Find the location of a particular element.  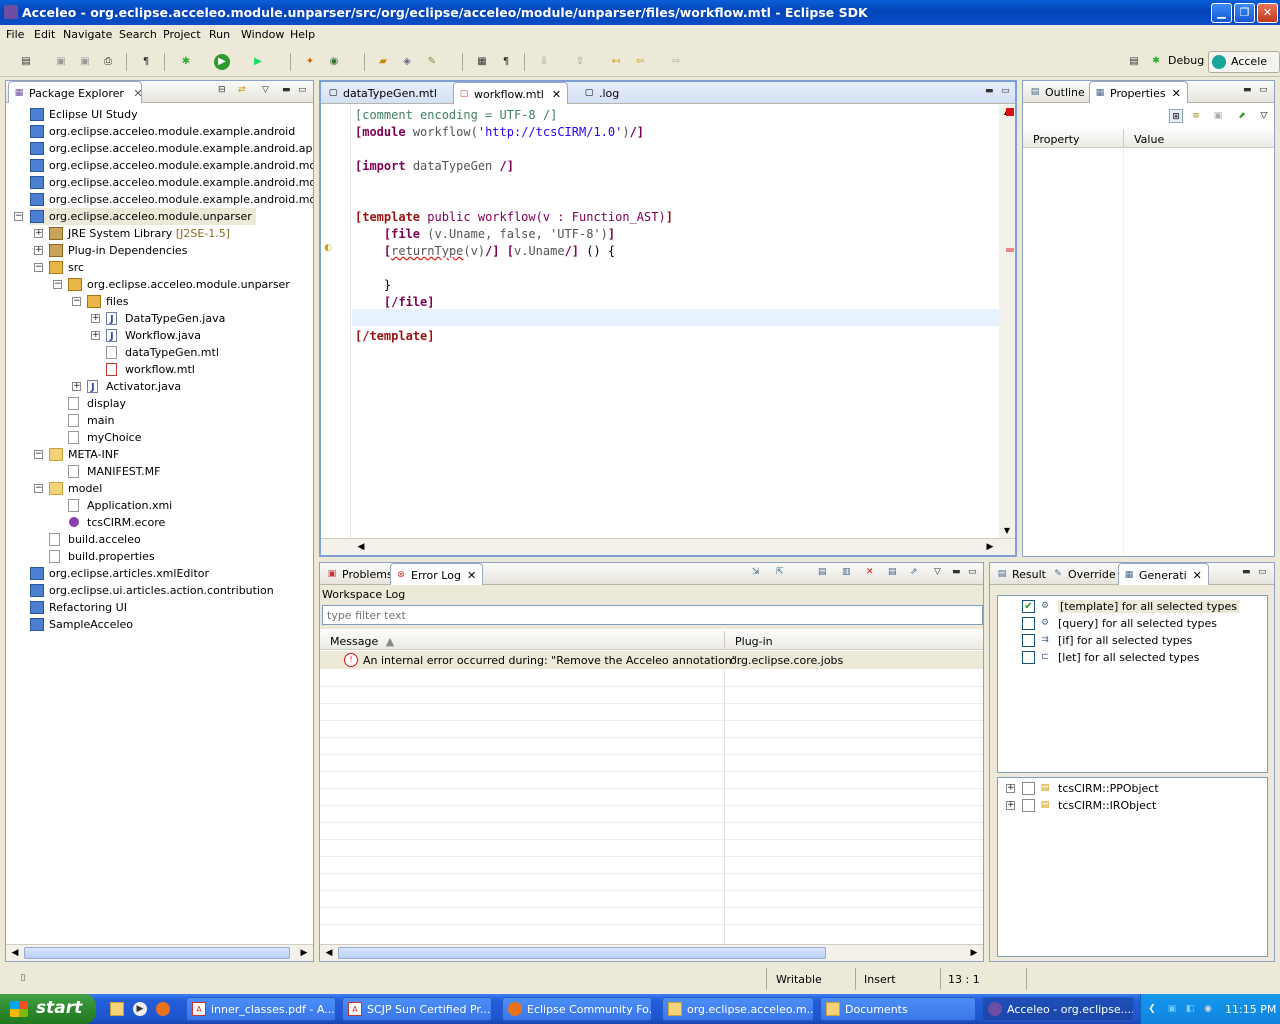

menu-project: Project is located at coordinates (182, 34).